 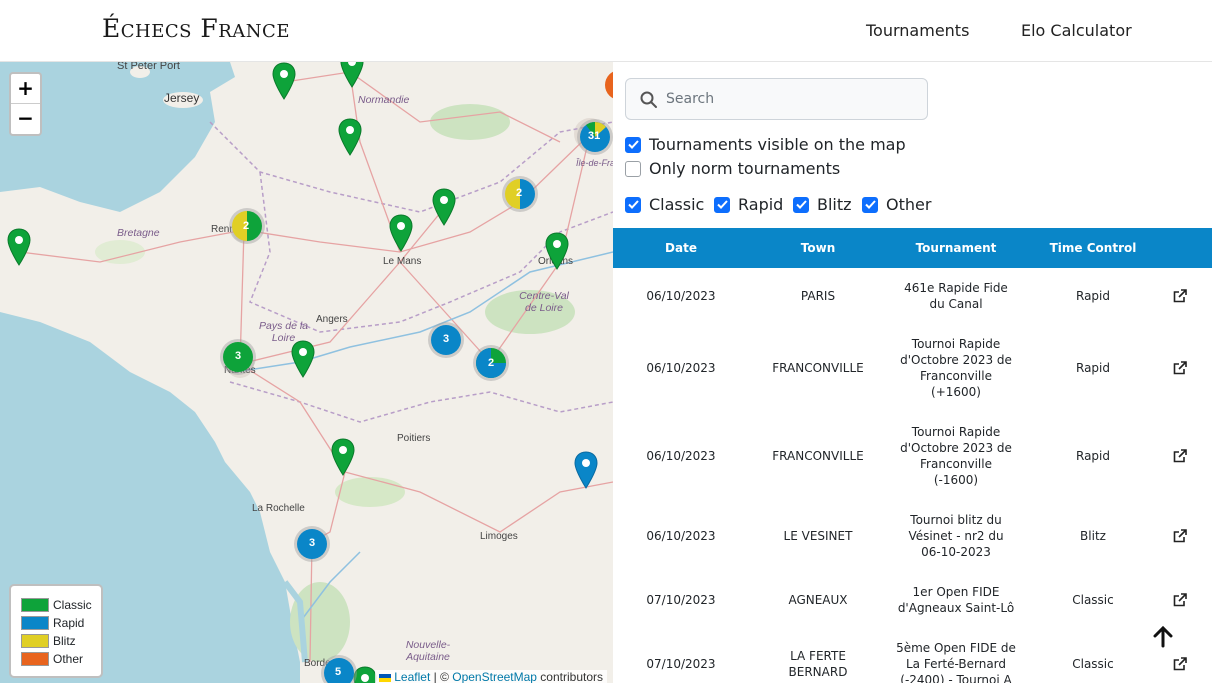 I want to click on column-header-tournament: Tournament, so click(x=956, y=248).